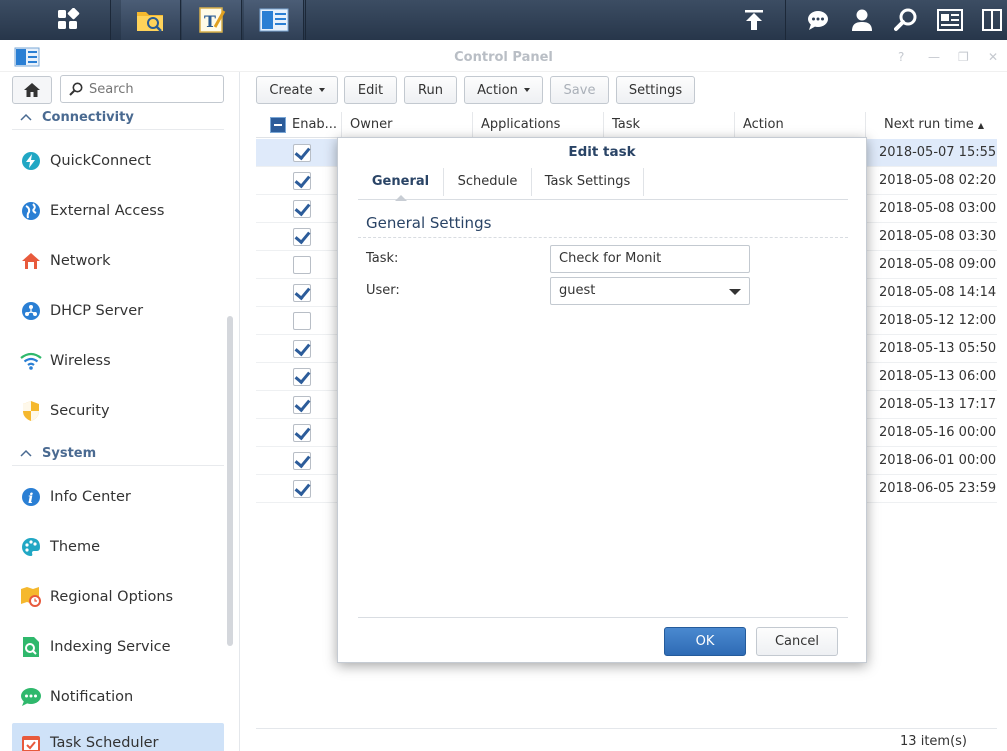 This screenshot has height=751, width=1007. I want to click on sidebar-item-label: Notification, so click(92, 697).